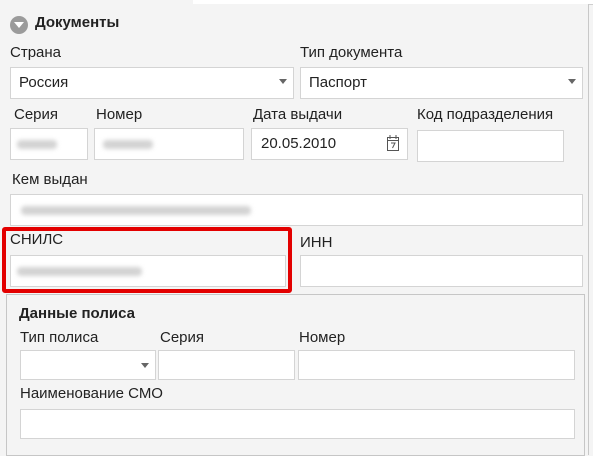 This screenshot has width=593, height=456. What do you see at coordinates (485, 114) in the screenshot?
I see `division-code-label: Код подразделения` at bounding box center [485, 114].